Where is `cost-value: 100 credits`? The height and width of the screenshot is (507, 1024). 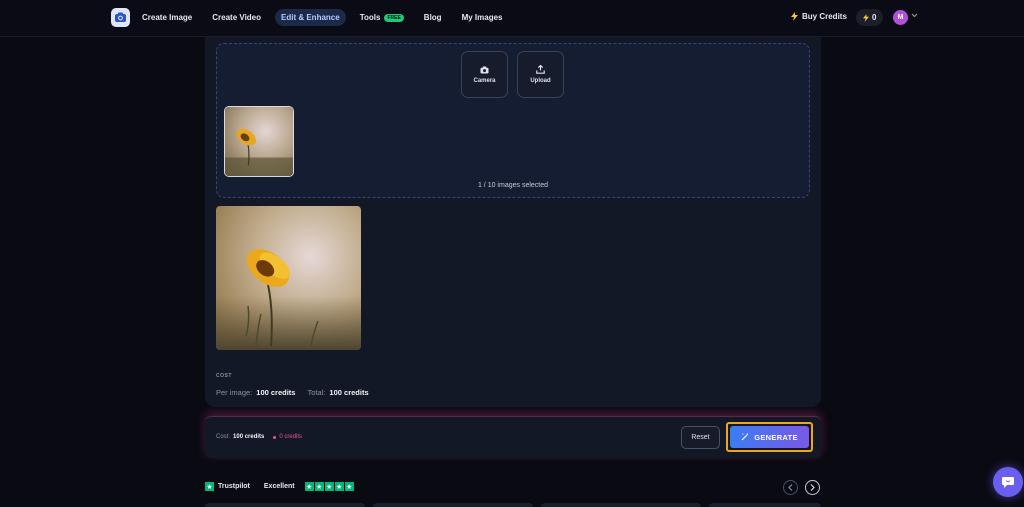 cost-value: 100 credits is located at coordinates (249, 437).